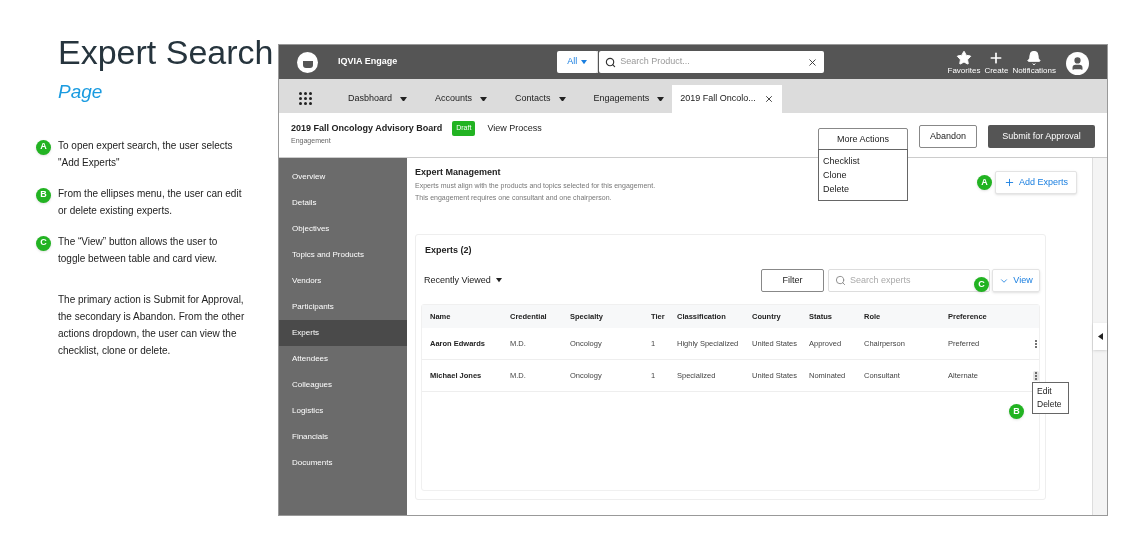 This screenshot has width=1140, height=554. Describe the element at coordinates (461, 99) in the screenshot. I see `nav-tab: Accounts` at that location.